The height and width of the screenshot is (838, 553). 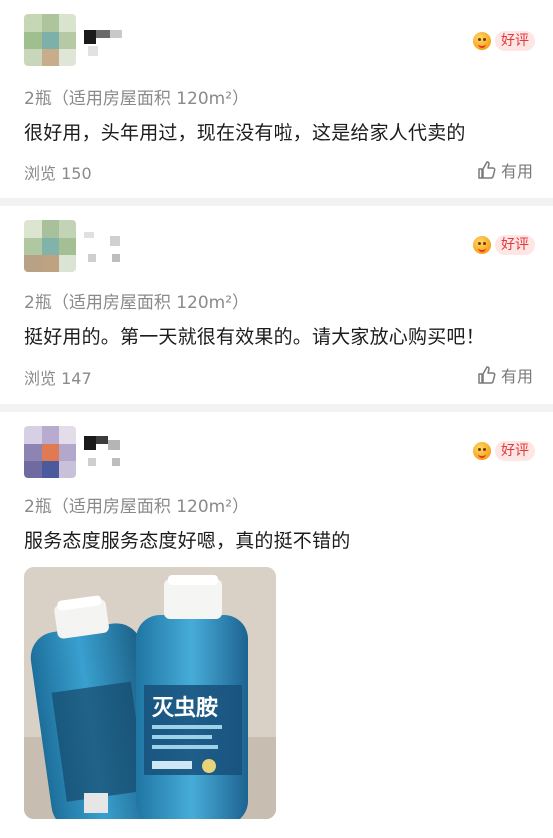 I want to click on bottle-label: 灭虫胺, so click(x=185, y=708).